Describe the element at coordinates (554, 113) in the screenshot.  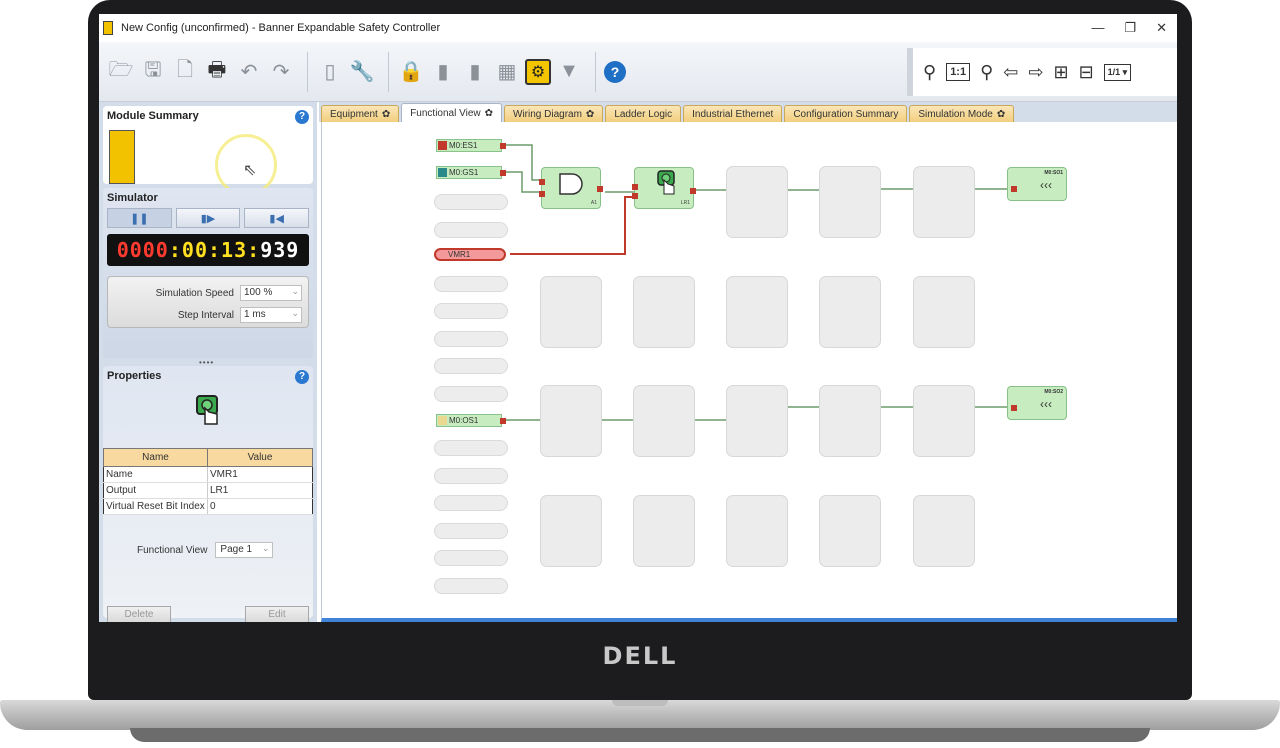
I see `tab-wiring-diagram: Wiring Diagram ✿` at that location.